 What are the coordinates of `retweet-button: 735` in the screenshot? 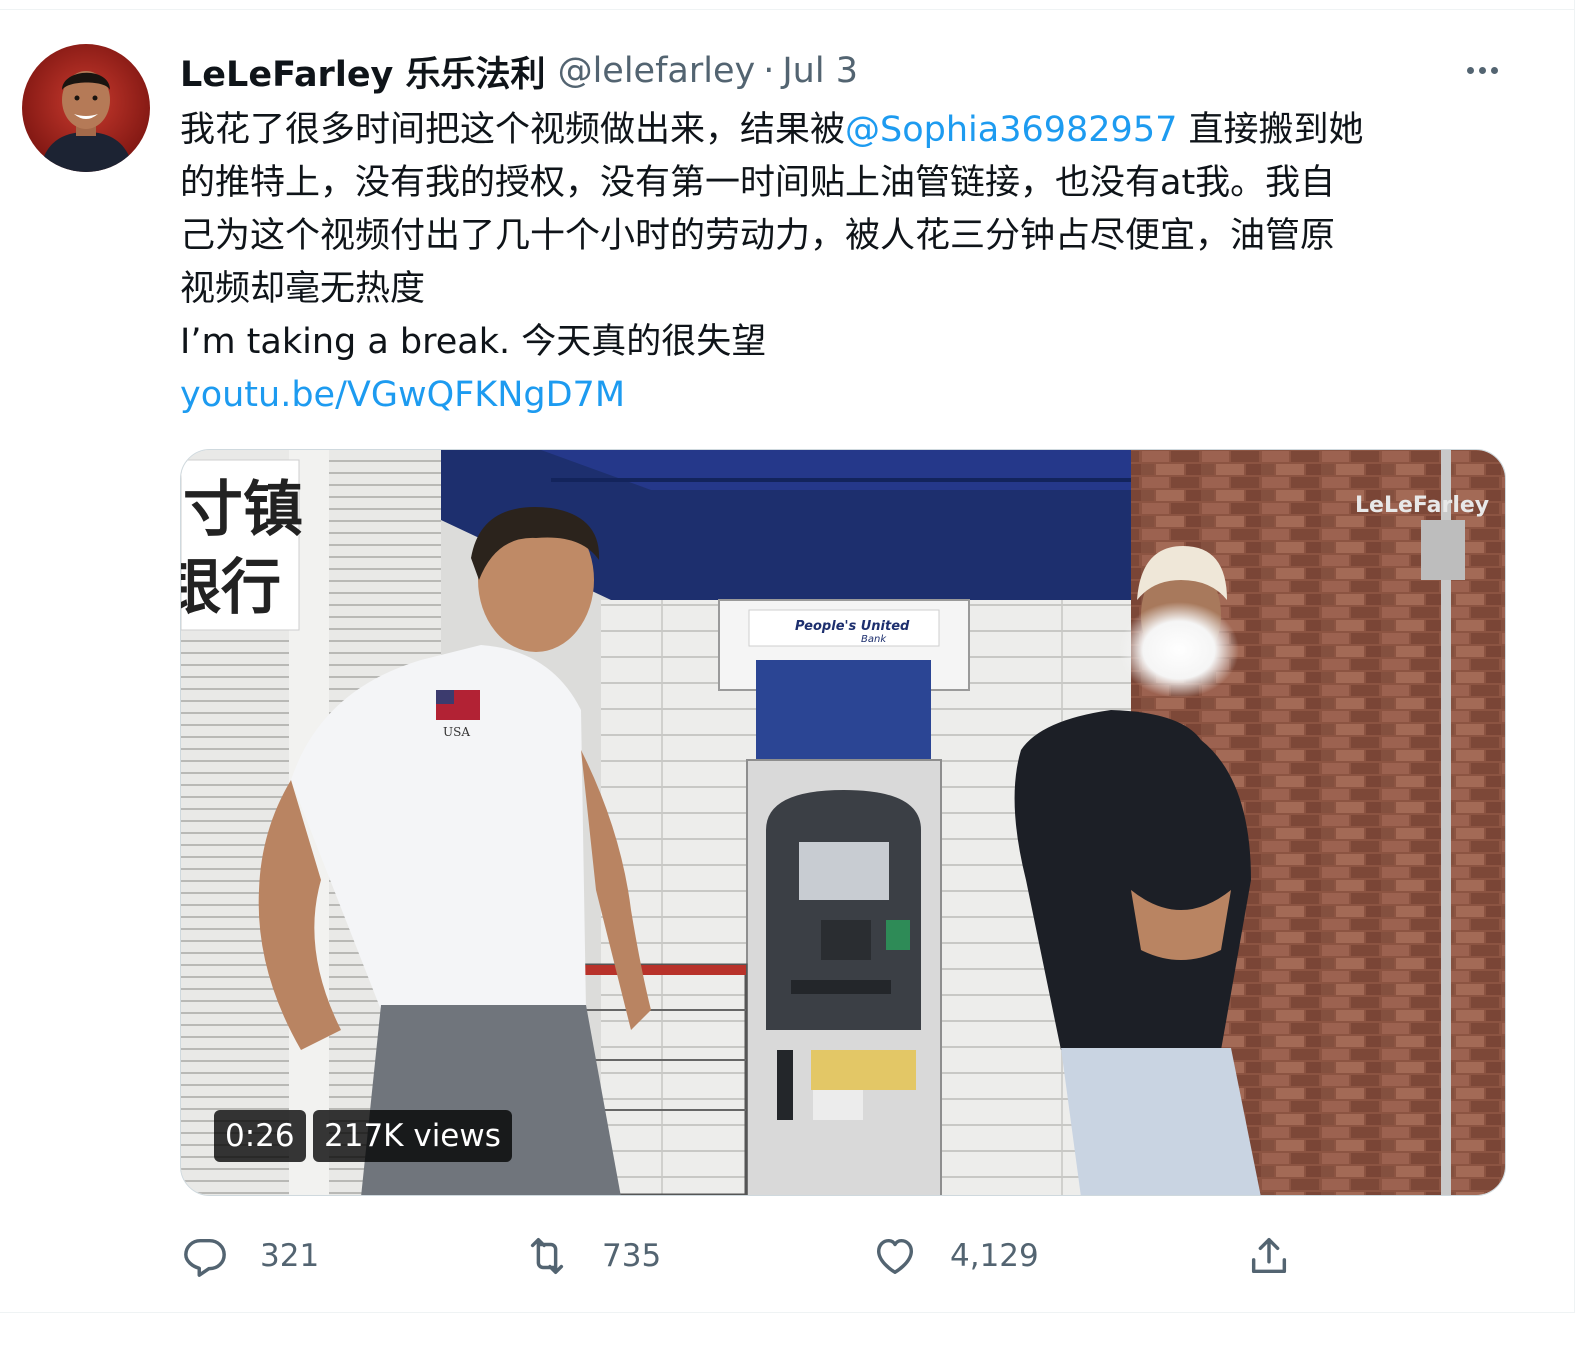 It's located at (592, 1256).